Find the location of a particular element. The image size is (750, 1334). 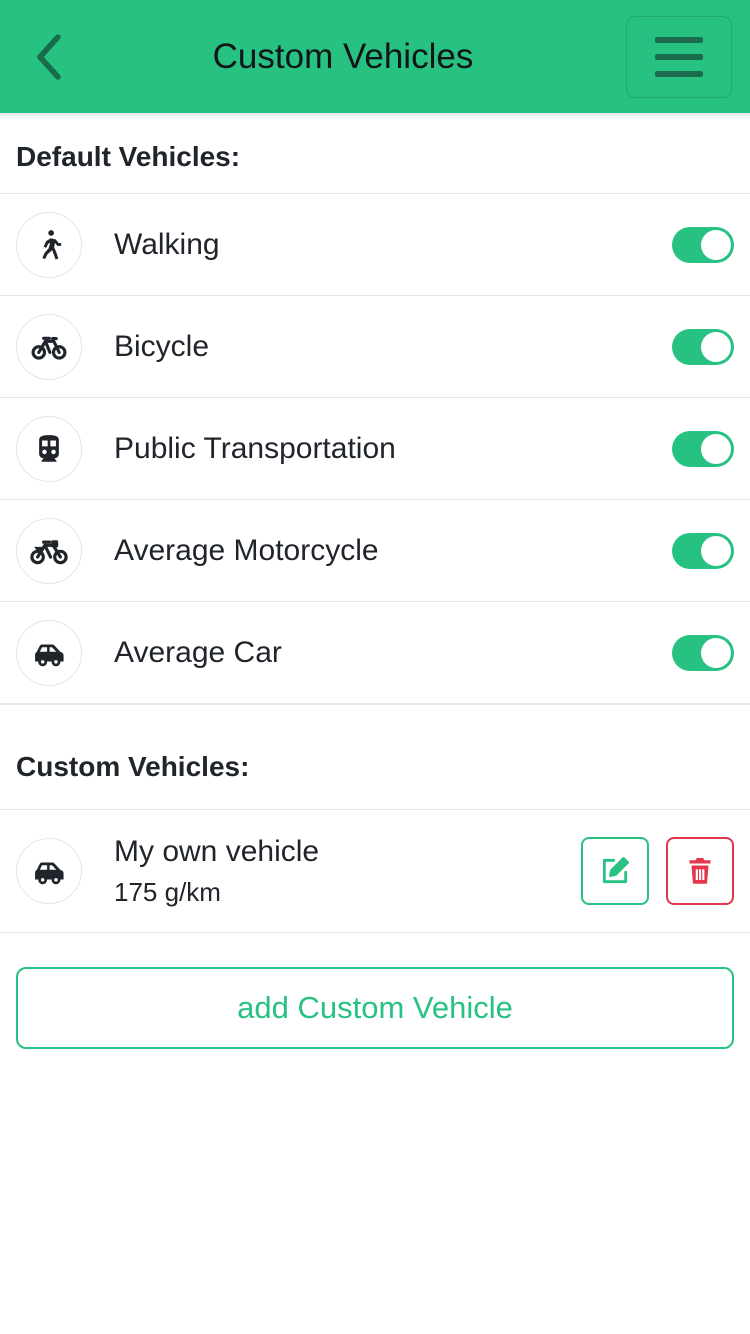

vehicle-toggle-bicycle is located at coordinates (703, 346).